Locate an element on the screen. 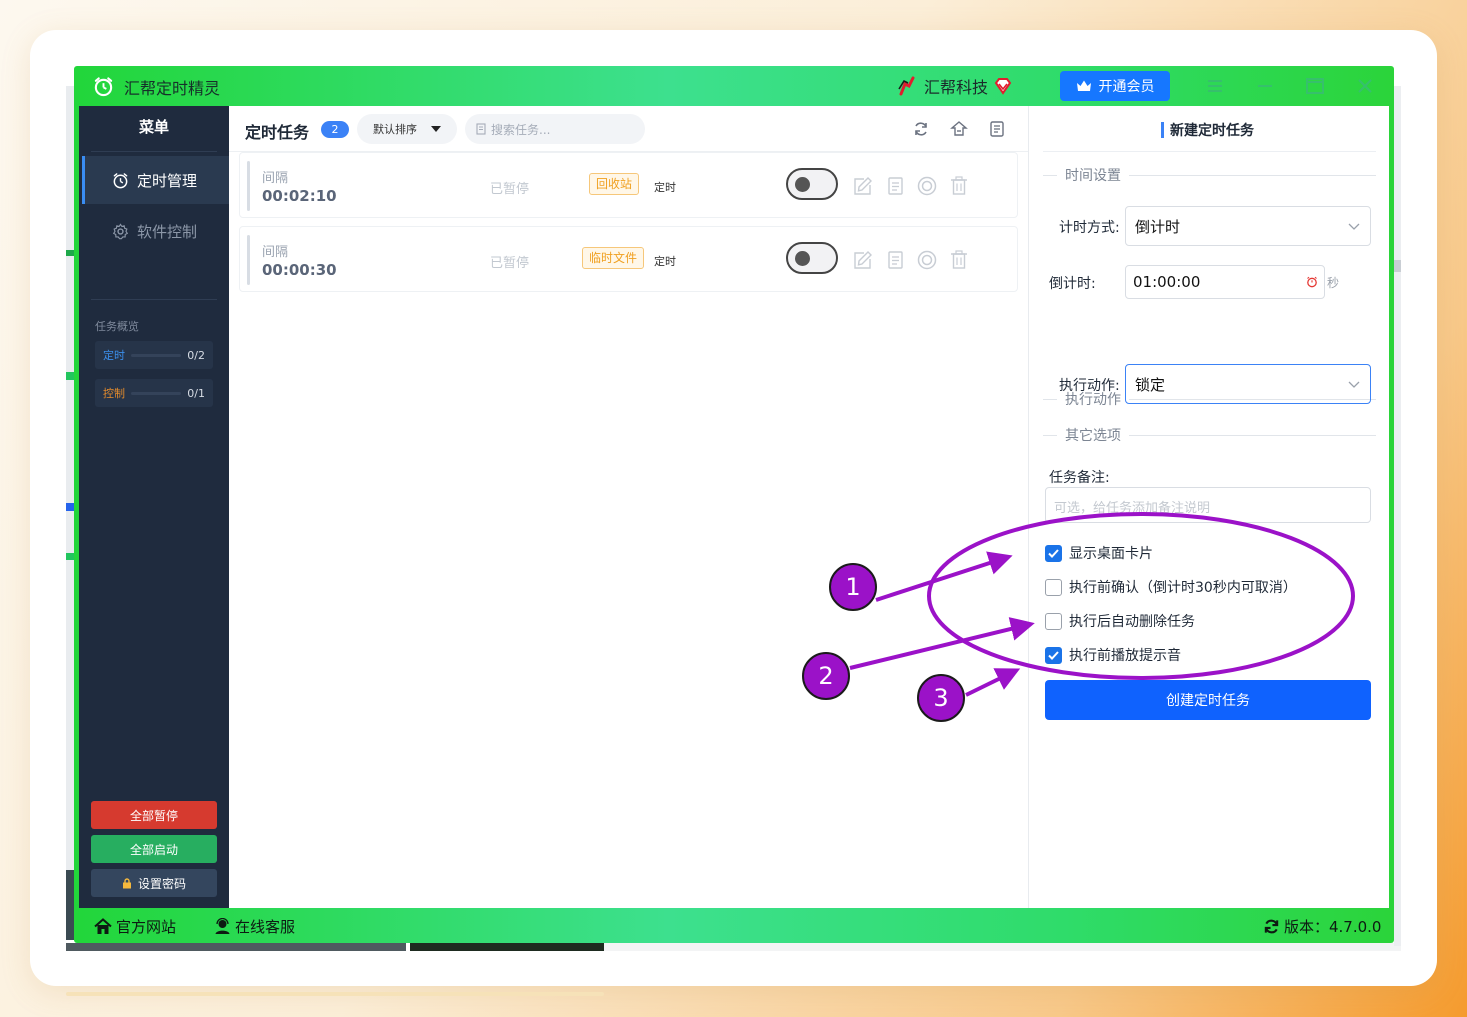 The height and width of the screenshot is (1017, 1467). start-all-button: 全部启动 is located at coordinates (154, 849).